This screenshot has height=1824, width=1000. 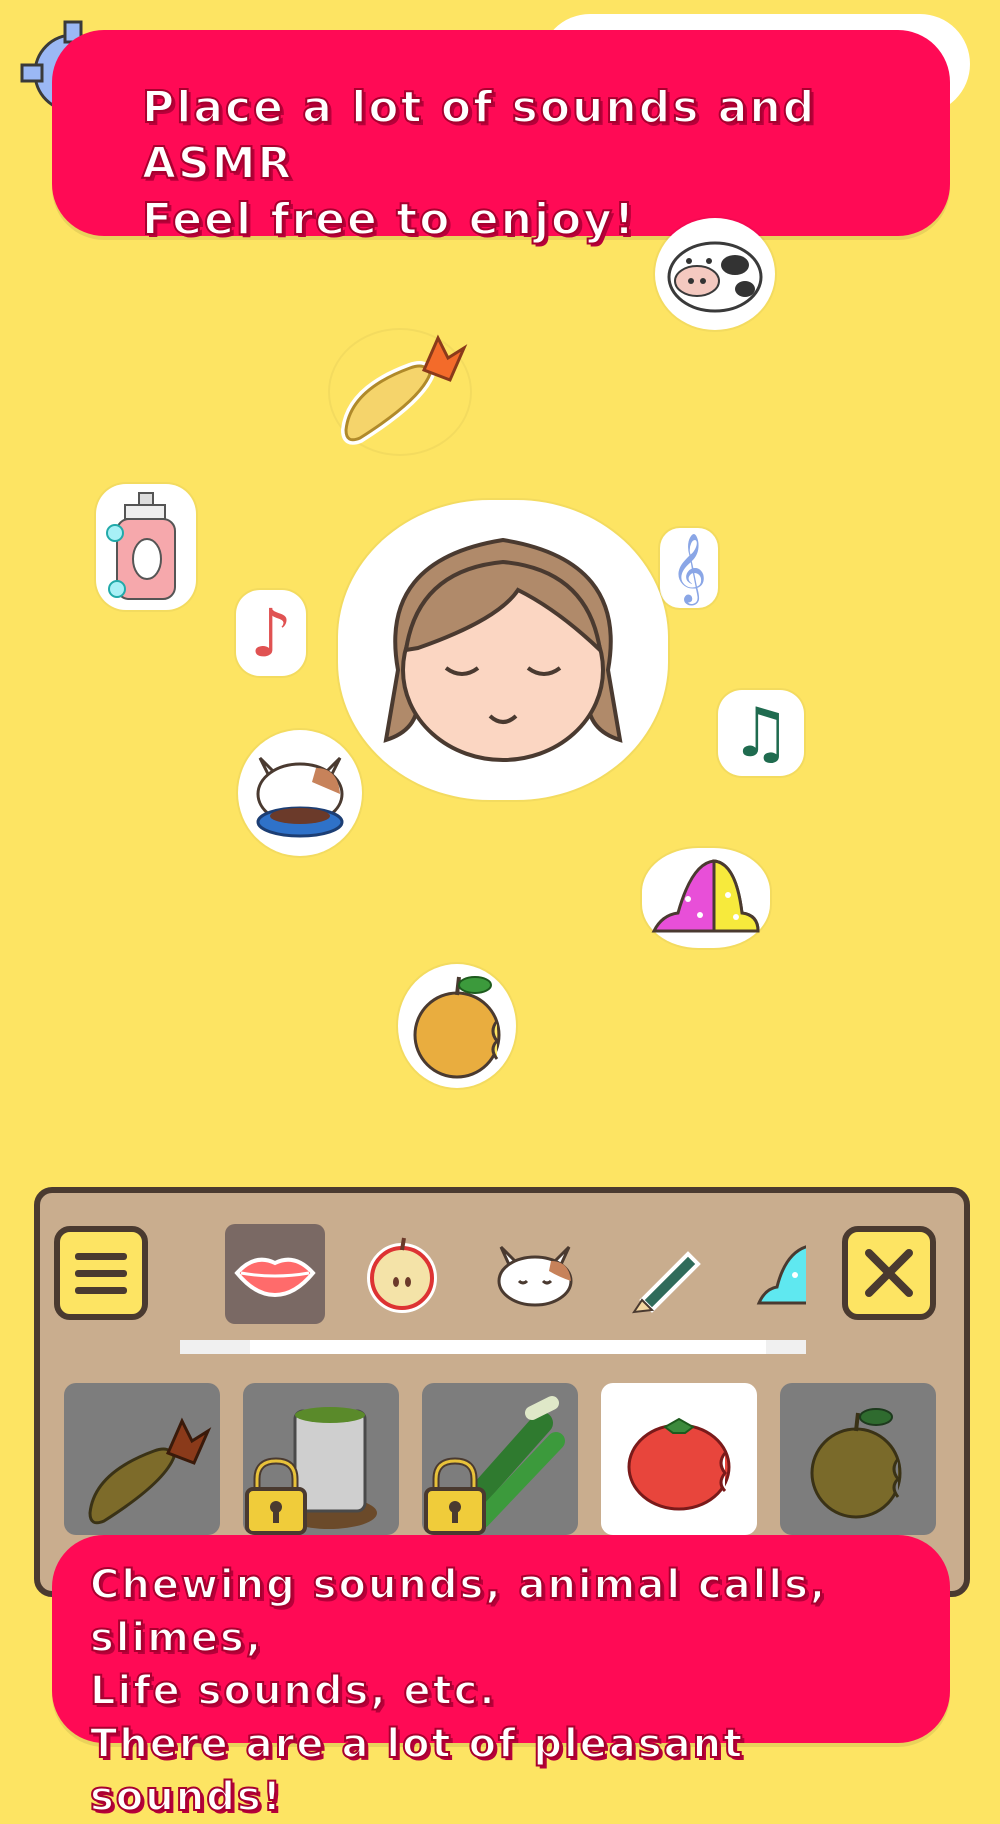 I want to click on green-beamed-notes-icon: ♫, so click(x=761, y=733).